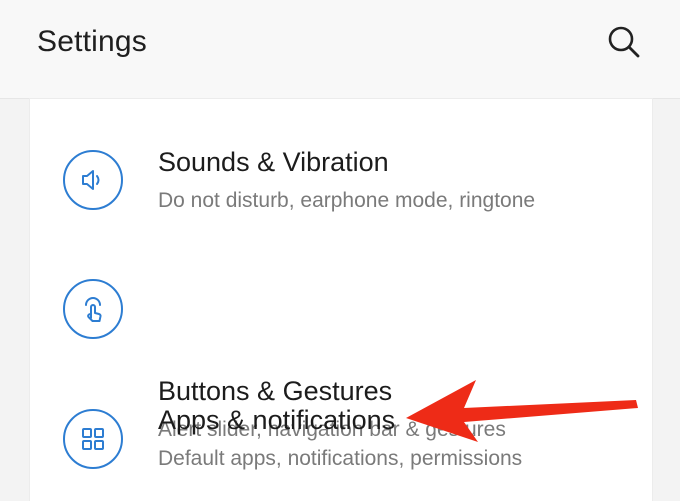  What do you see at coordinates (347, 200) in the screenshot?
I see `setting-item-subtitle: Do not disturb, earphone mode, ringtone` at bounding box center [347, 200].